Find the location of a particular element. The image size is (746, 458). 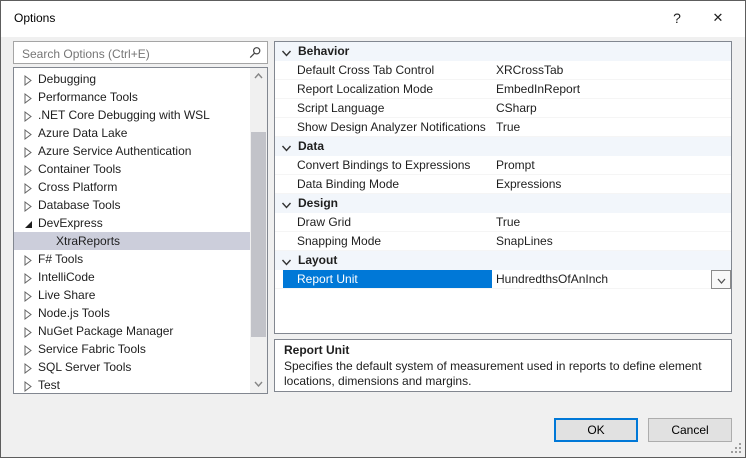

tree-item-azure-service-authentication: Azure Service Authentication is located at coordinates (132, 151).